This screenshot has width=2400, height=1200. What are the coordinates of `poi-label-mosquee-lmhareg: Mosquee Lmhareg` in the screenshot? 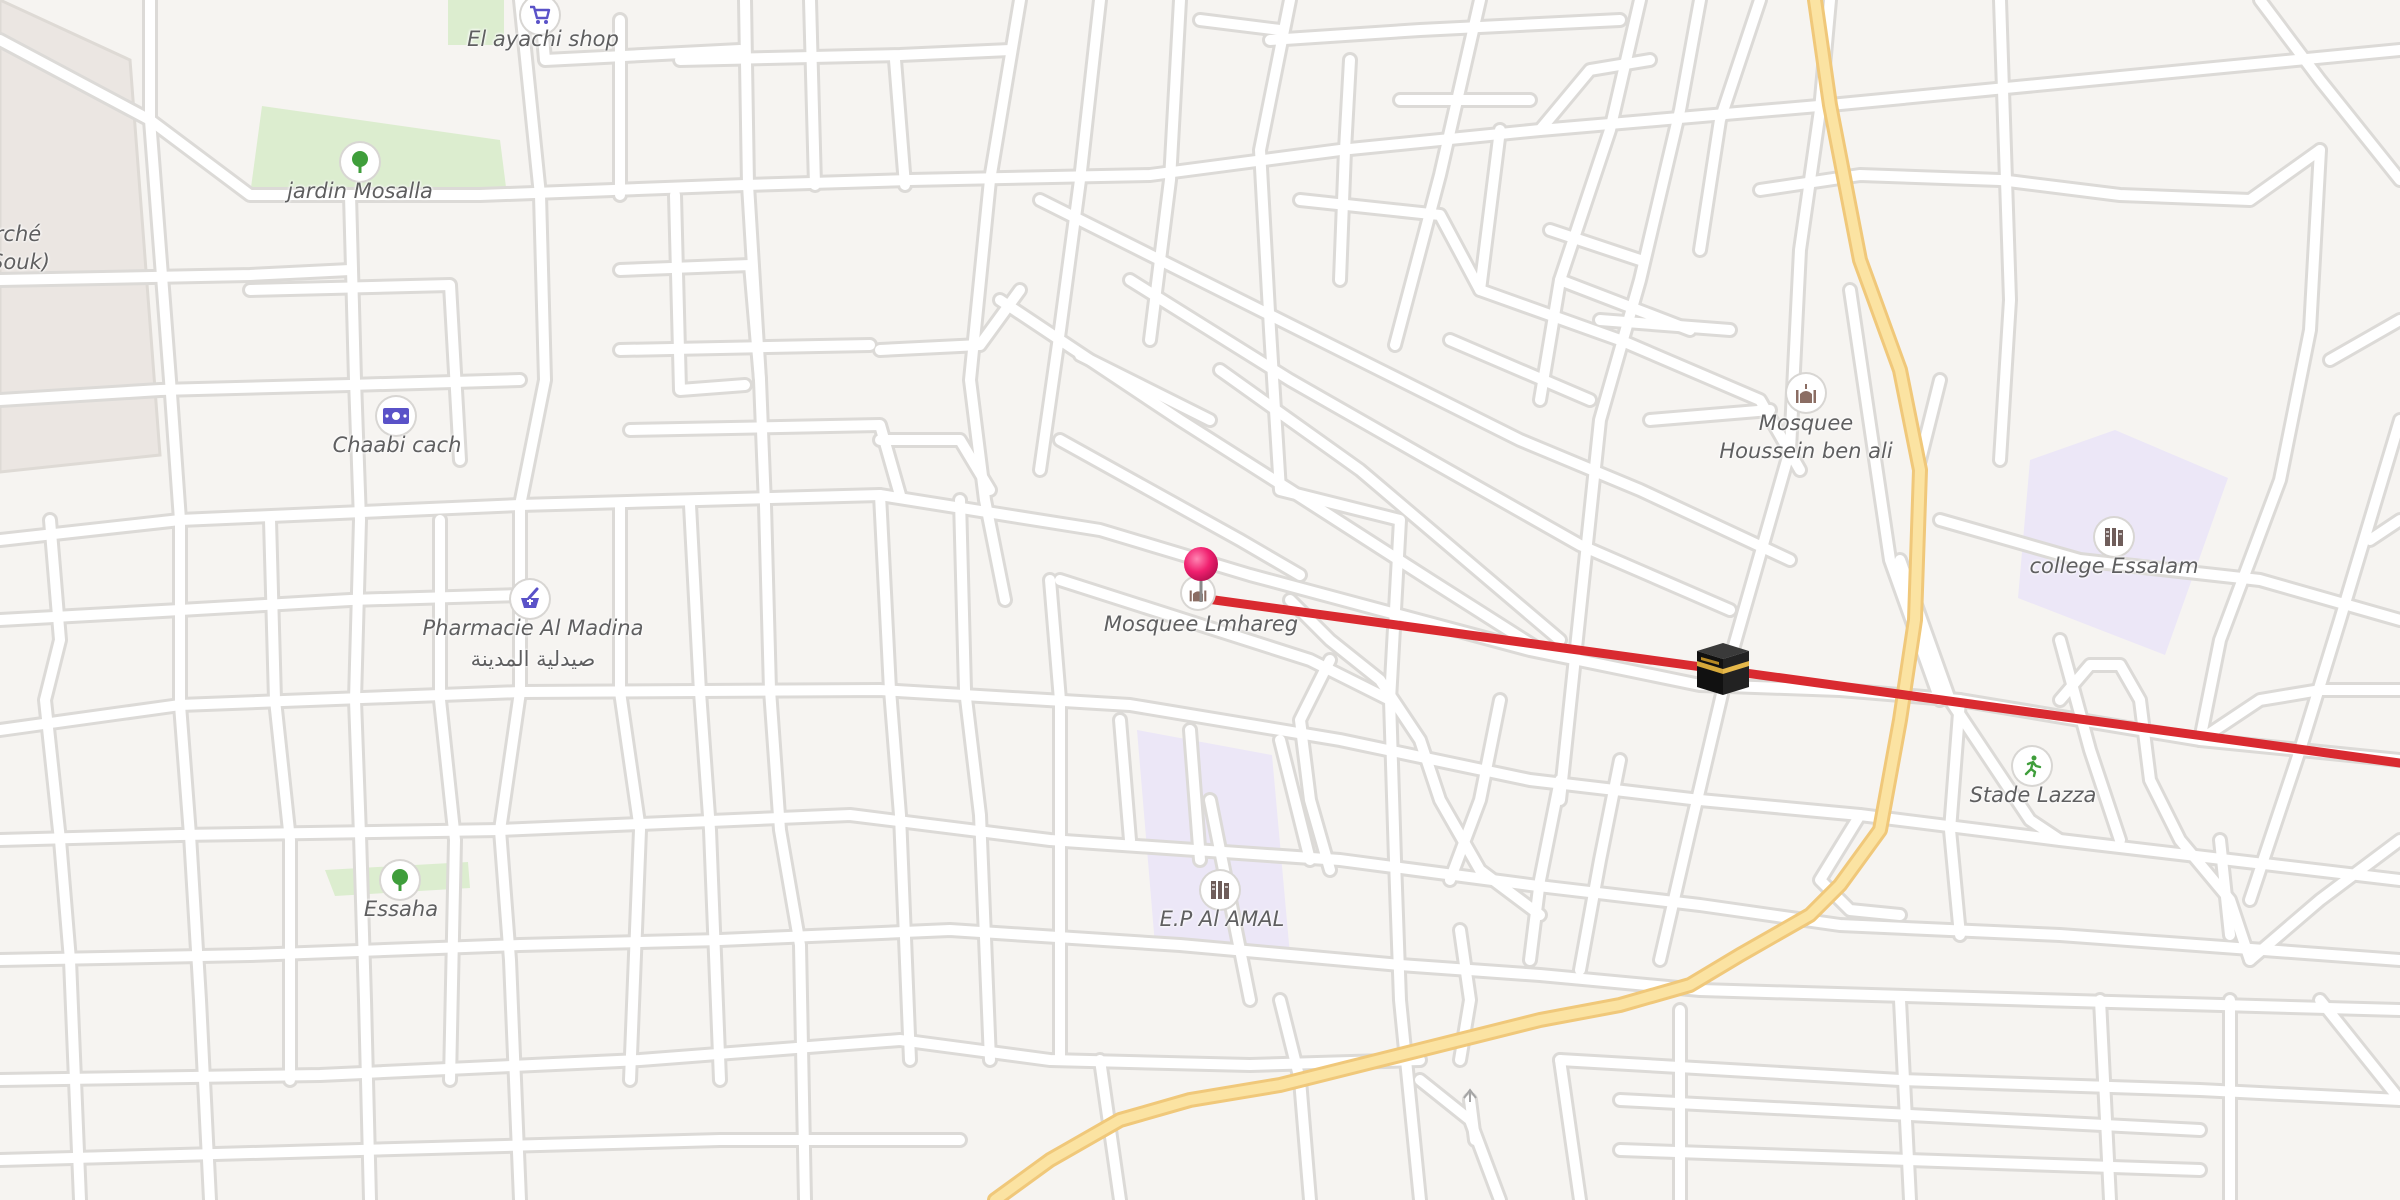 It's located at (1201, 624).